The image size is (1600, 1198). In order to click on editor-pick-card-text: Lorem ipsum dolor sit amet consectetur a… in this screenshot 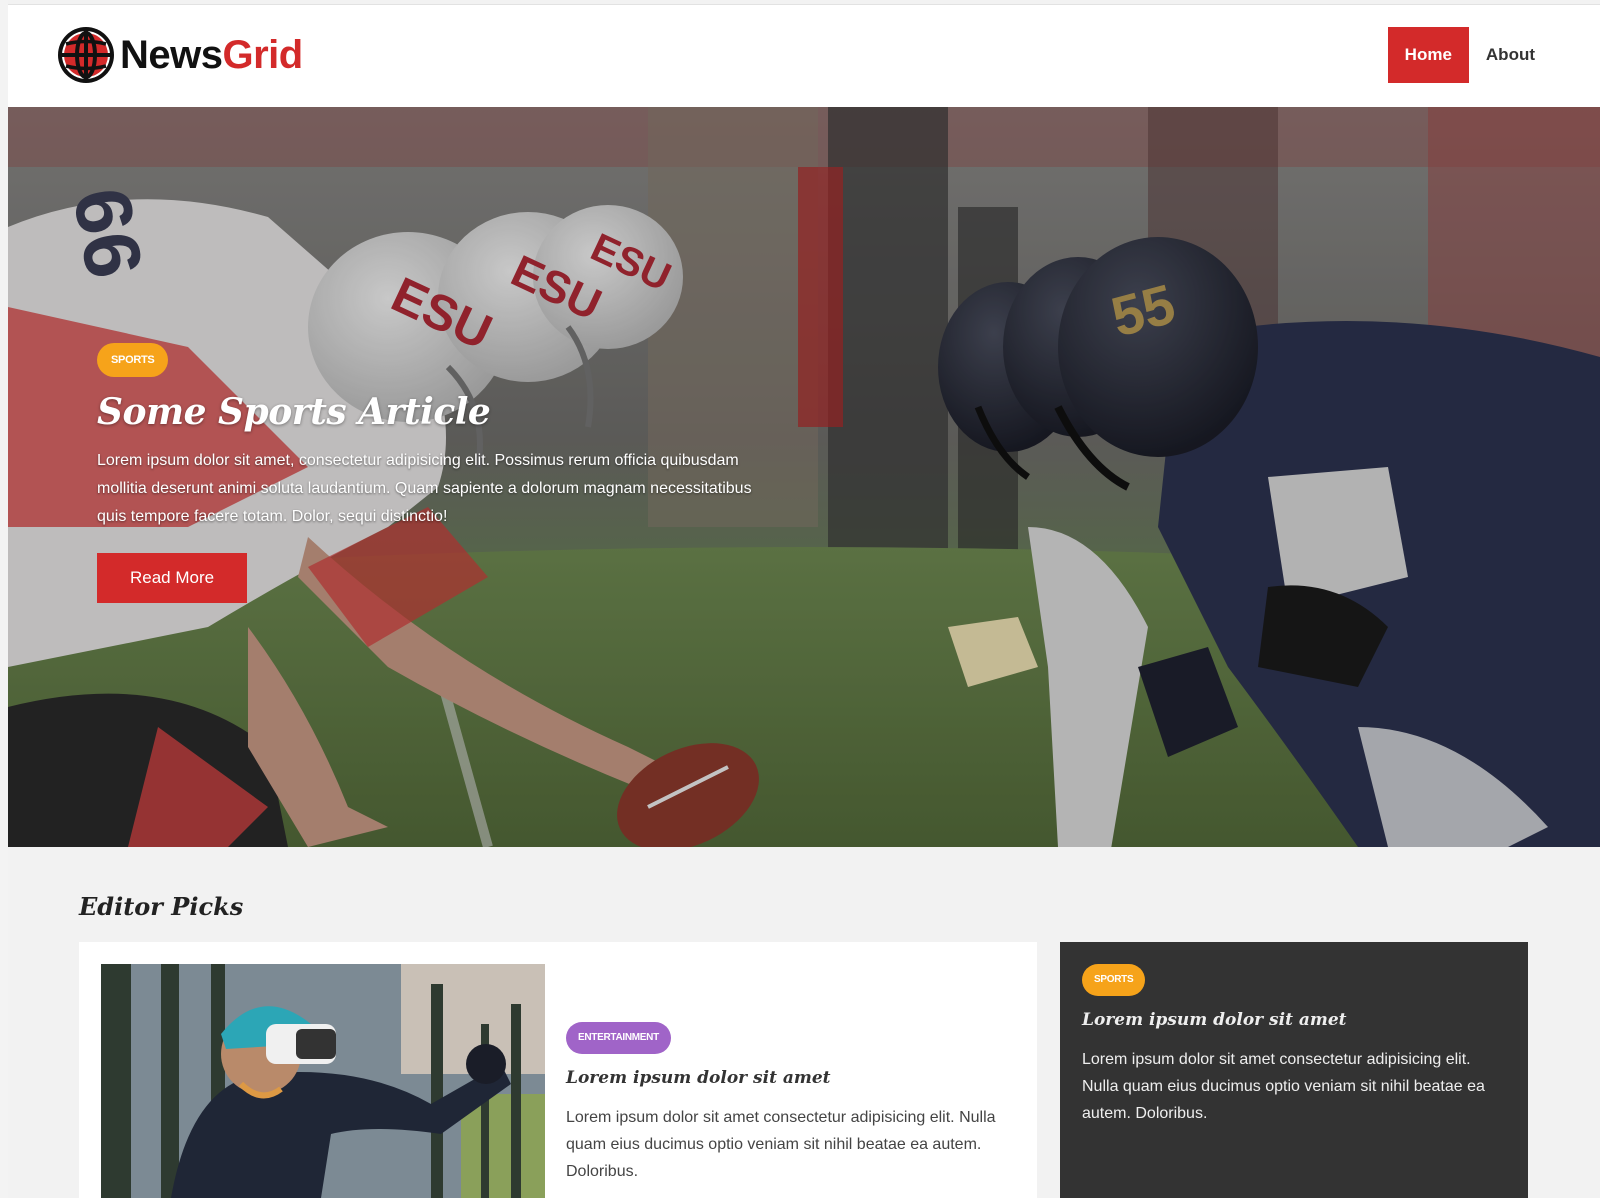, I will do `click(781, 1144)`.